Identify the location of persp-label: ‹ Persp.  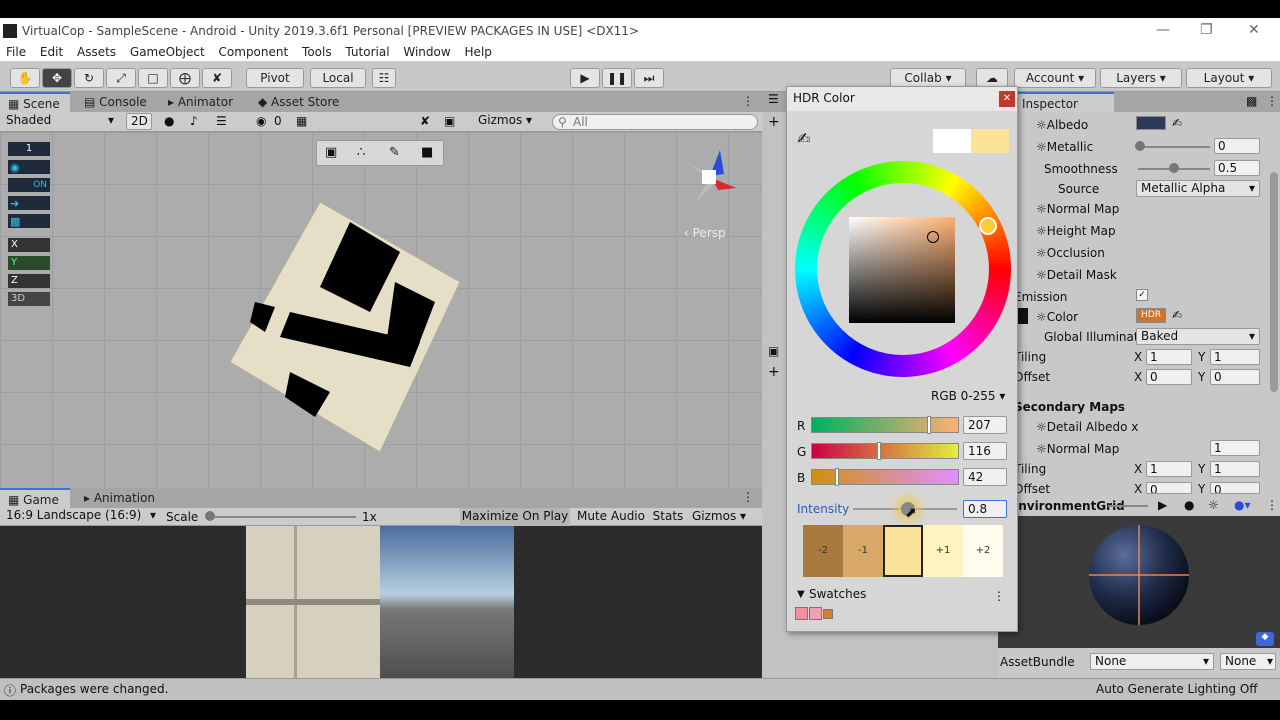
(705, 233).